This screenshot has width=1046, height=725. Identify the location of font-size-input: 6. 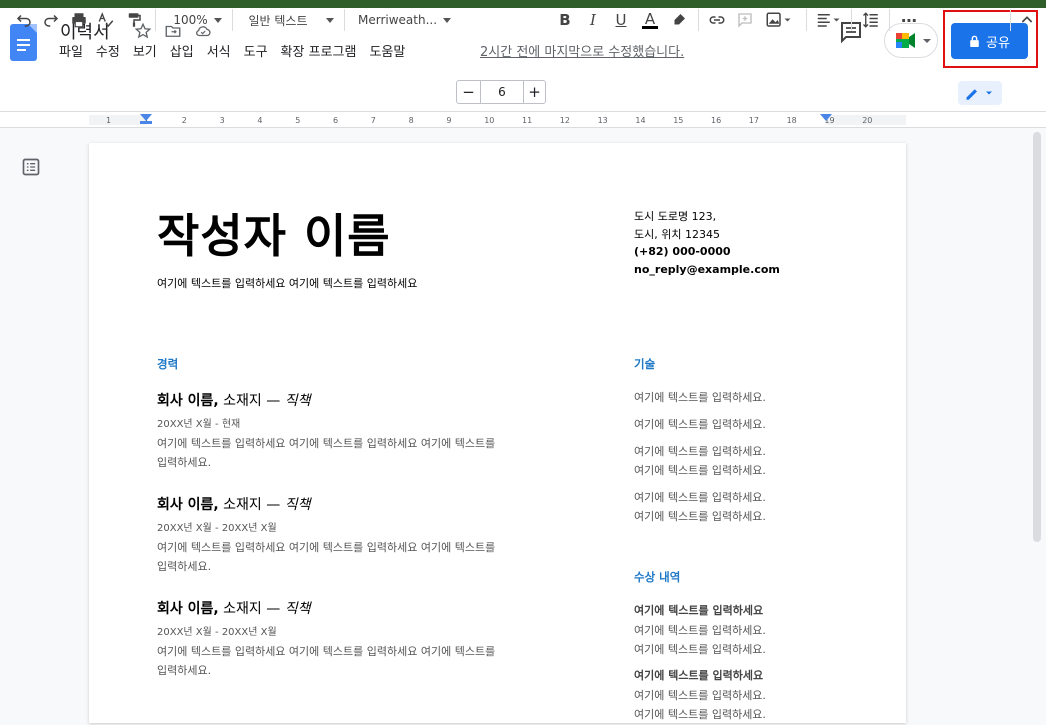
(502, 92).